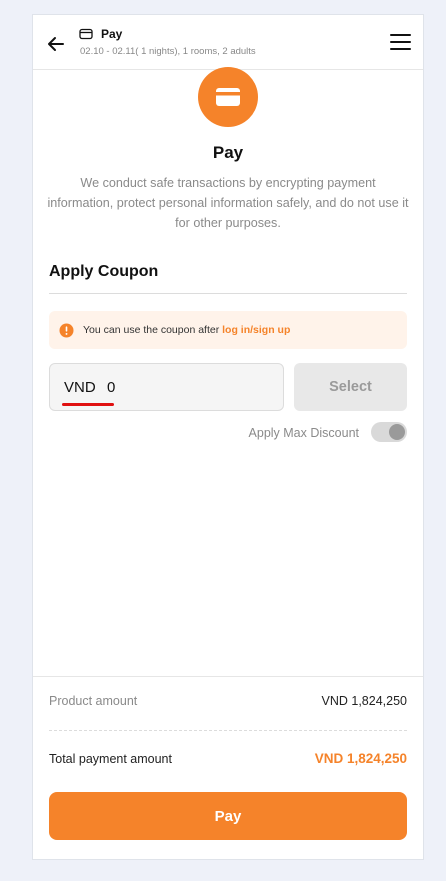 This screenshot has height=881, width=446. What do you see at coordinates (86, 34) in the screenshot?
I see `card-icon` at bounding box center [86, 34].